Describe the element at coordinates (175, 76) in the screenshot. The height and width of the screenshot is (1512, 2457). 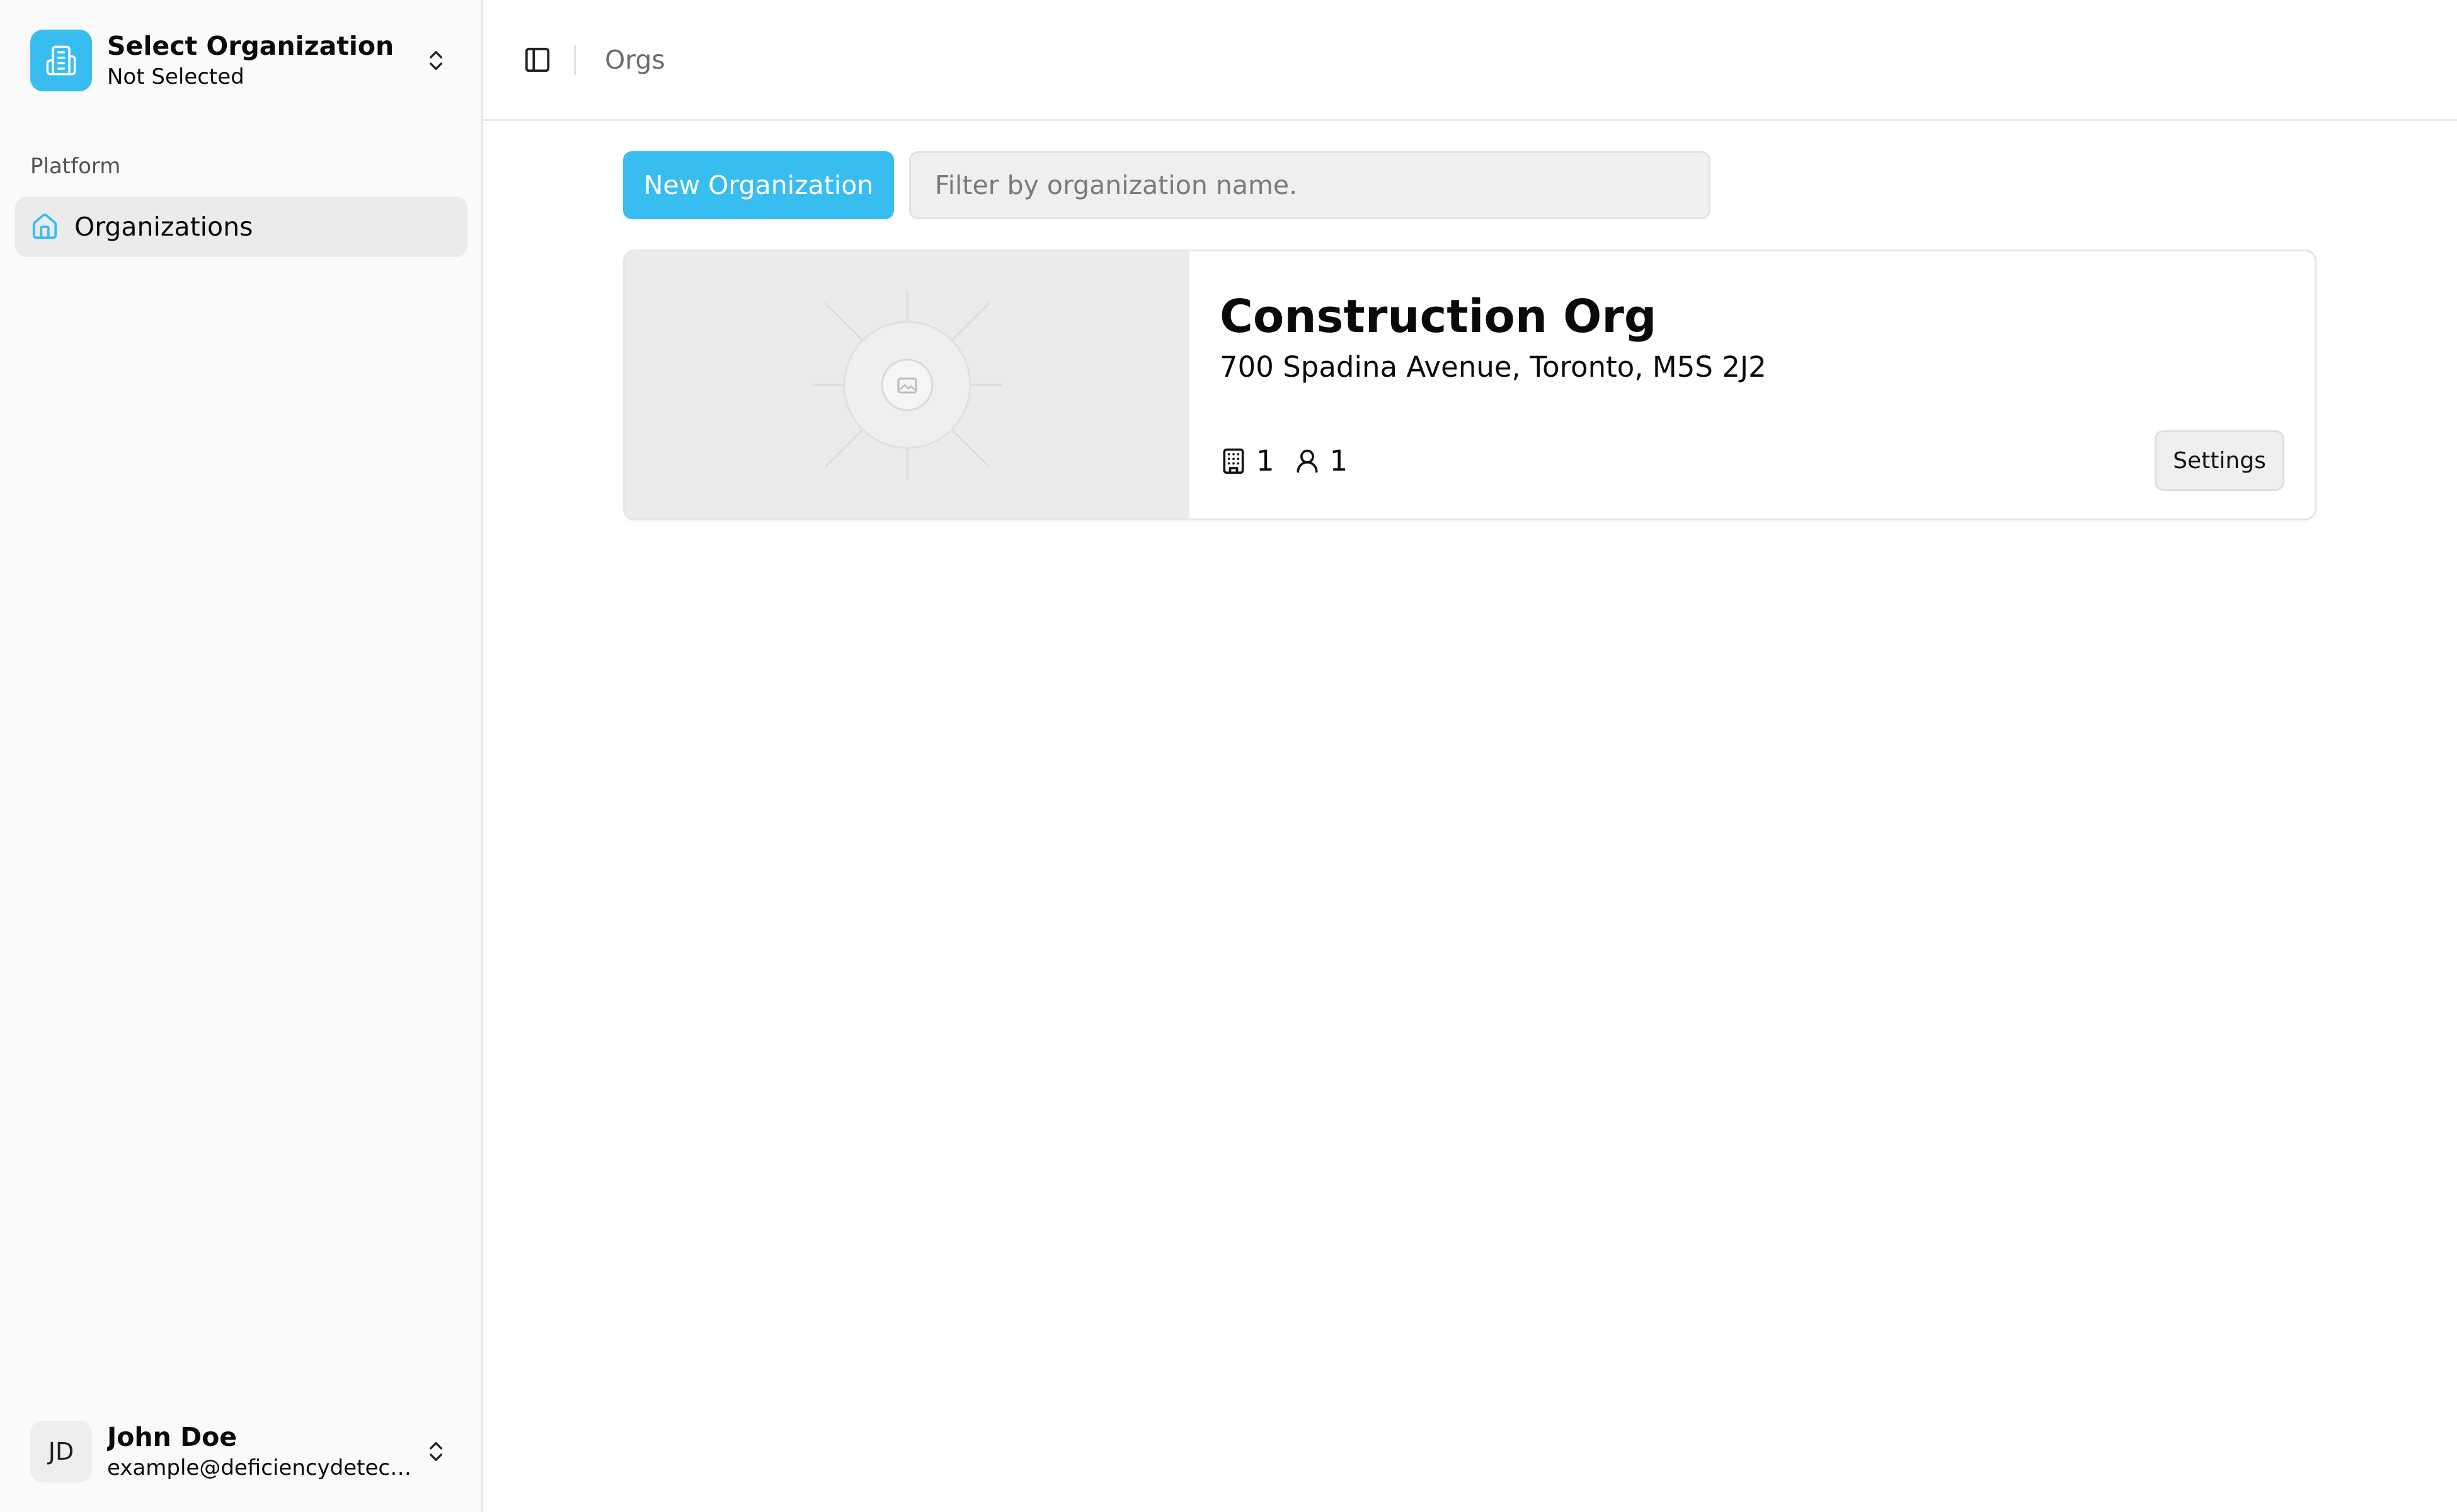
I see `organization-subtitle: Not Selected` at that location.